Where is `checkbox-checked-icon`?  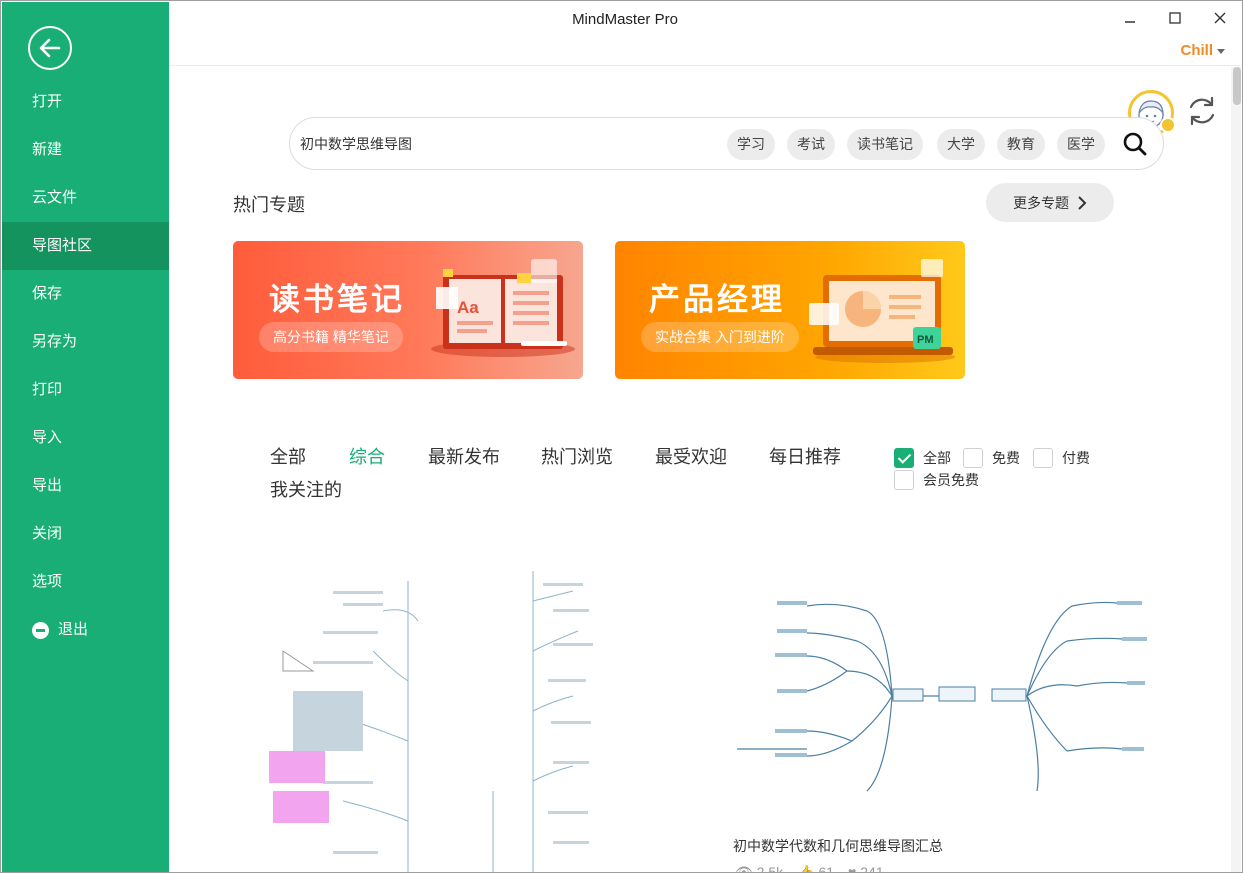
checkbox-checked-icon is located at coordinates (904, 458).